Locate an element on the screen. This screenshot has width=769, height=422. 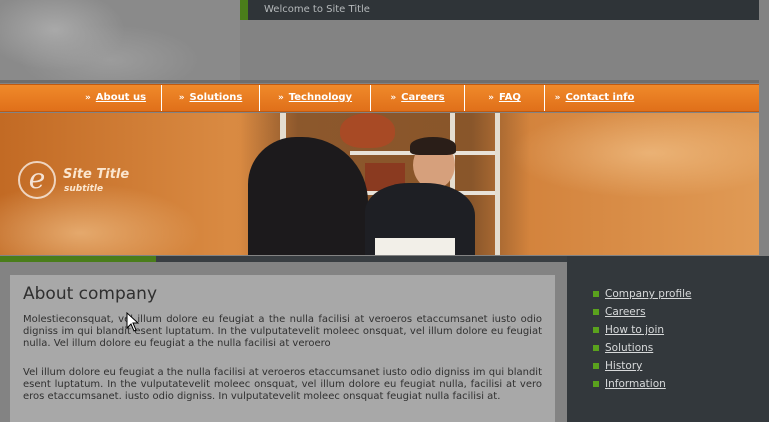
header-cloud-image is located at coordinates (120, 40).